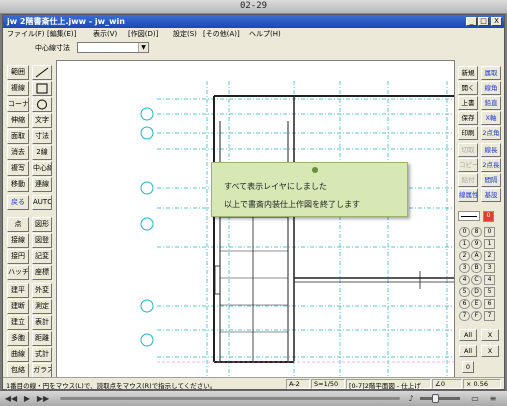  Describe the element at coordinates (491, 73) in the screenshot. I see `attribute-get-button: 属取` at that location.